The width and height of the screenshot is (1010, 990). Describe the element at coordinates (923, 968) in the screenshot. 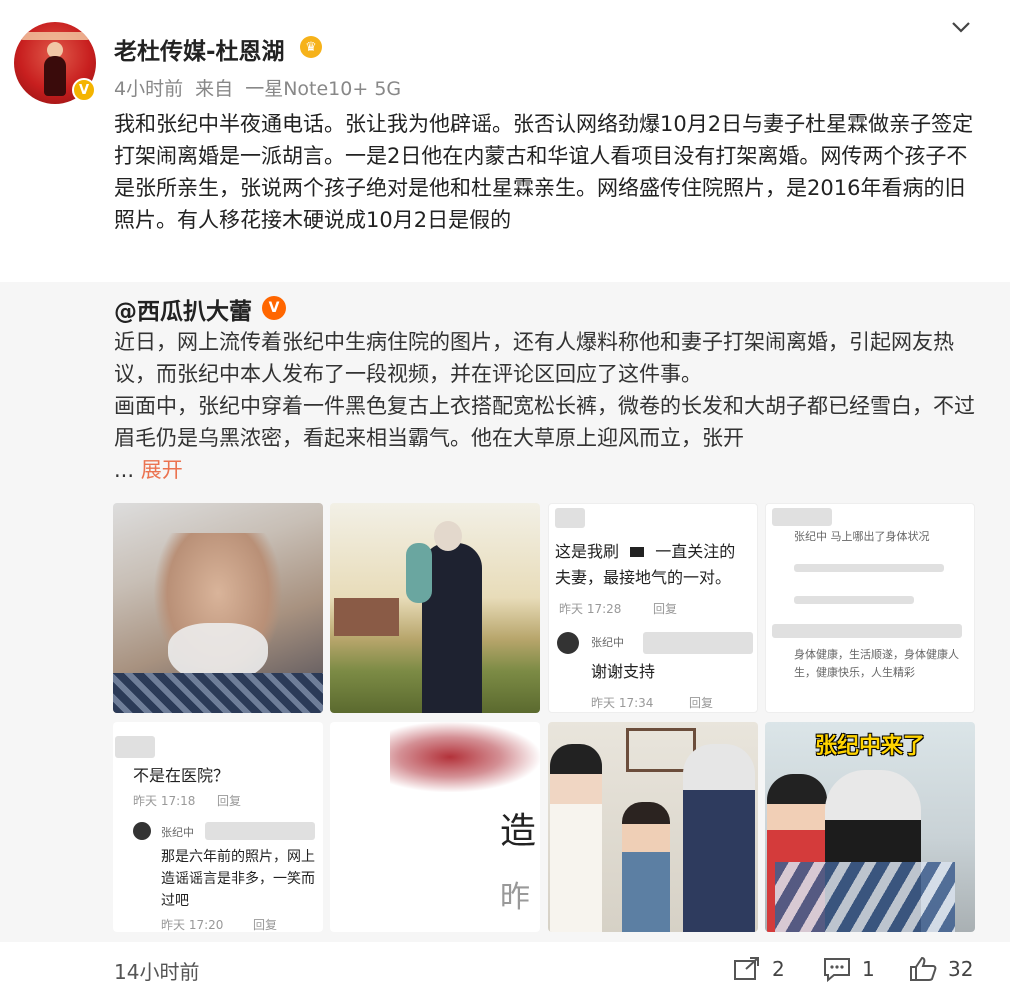

I see `thumbs-up-icon` at that location.